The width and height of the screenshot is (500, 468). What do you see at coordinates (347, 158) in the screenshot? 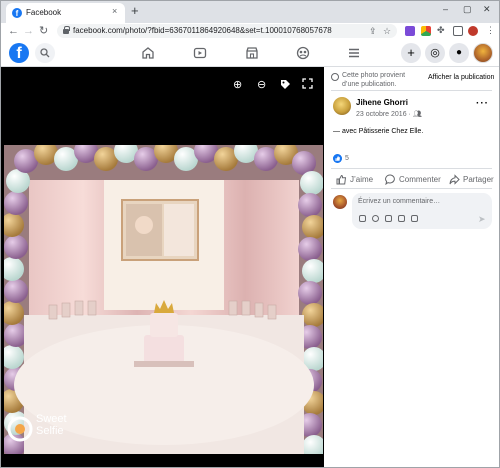
I see `reactions-count: 5` at bounding box center [347, 158].